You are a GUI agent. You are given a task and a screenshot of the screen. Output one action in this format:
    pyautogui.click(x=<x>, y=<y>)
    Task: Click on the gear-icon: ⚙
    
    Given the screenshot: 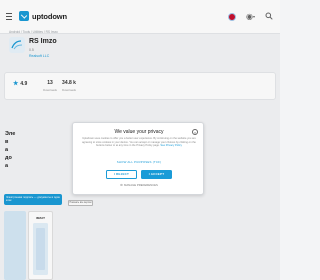 What is the action you would take?
    pyautogui.click(x=121, y=185)
    